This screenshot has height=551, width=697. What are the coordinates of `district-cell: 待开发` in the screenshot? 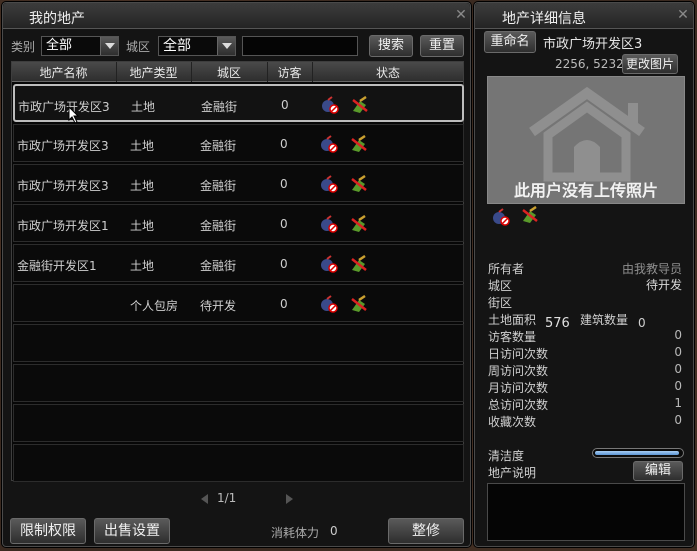 It's located at (218, 306).